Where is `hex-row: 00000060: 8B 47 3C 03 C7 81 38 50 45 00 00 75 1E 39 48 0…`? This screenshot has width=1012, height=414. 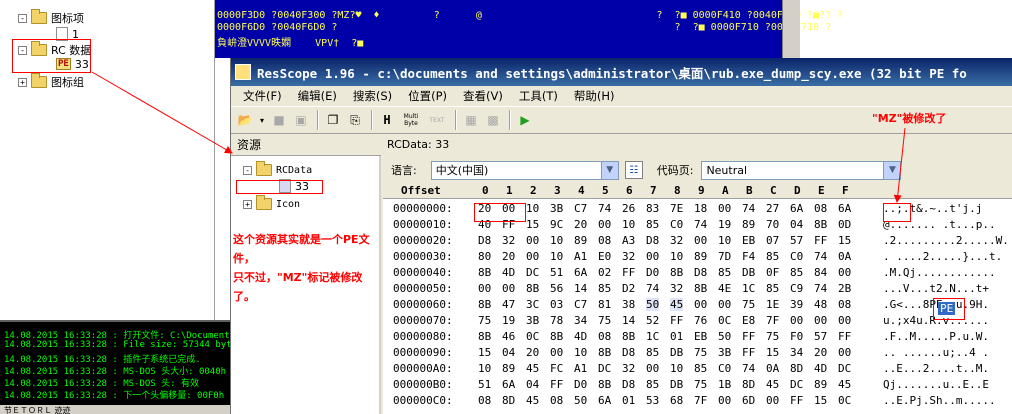 hex-row: 00000060: 8B 47 3C 03 C7 81 38 50 45 00 00 75 1E 39 48 0… is located at coordinates (697, 306).